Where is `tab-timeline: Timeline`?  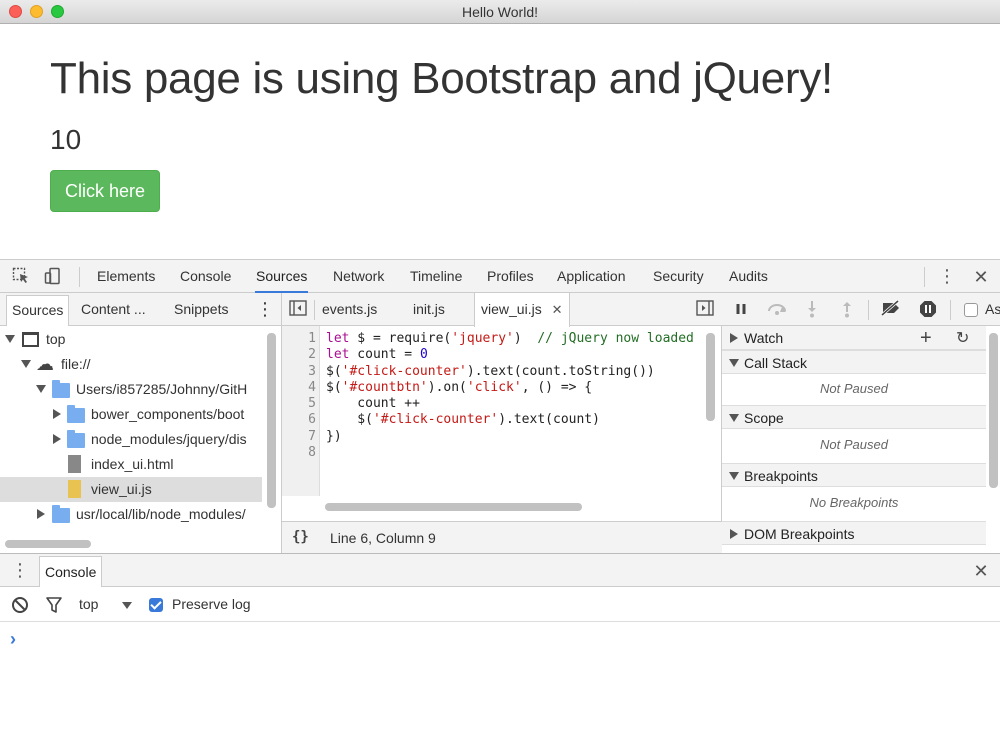
tab-timeline: Timeline is located at coordinates (436, 276).